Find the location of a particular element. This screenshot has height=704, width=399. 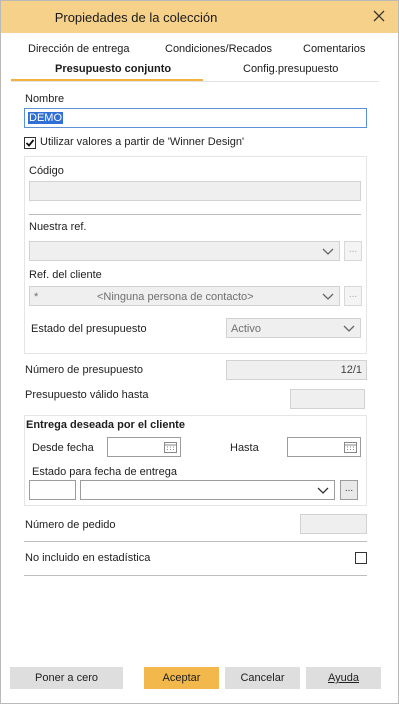

use-winner-checkbox is located at coordinates (30, 143).